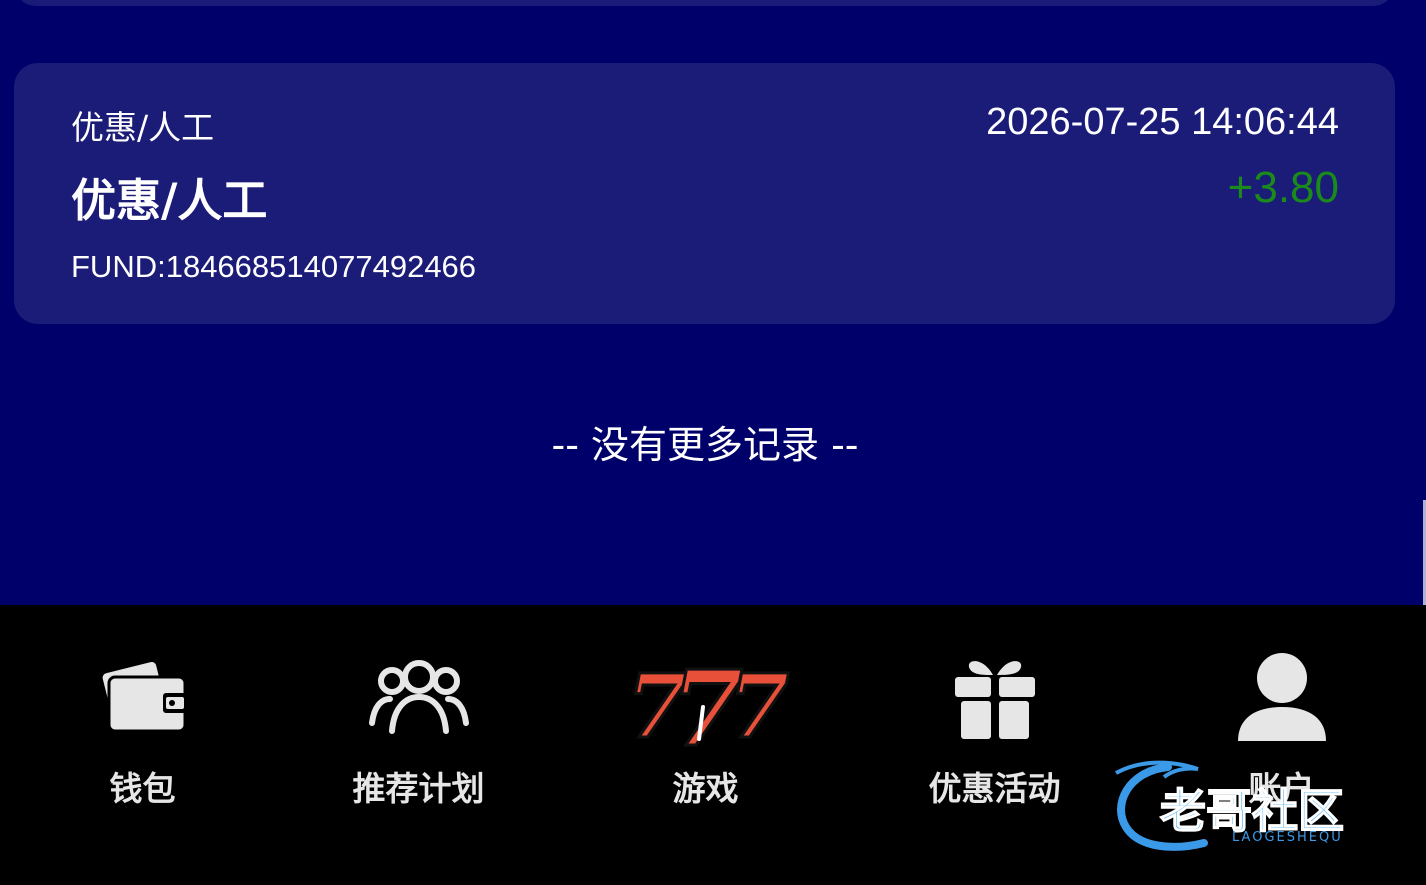 This screenshot has height=885, width=1426. What do you see at coordinates (758, 702) in the screenshot?
I see `svg-text: 7` at bounding box center [758, 702].